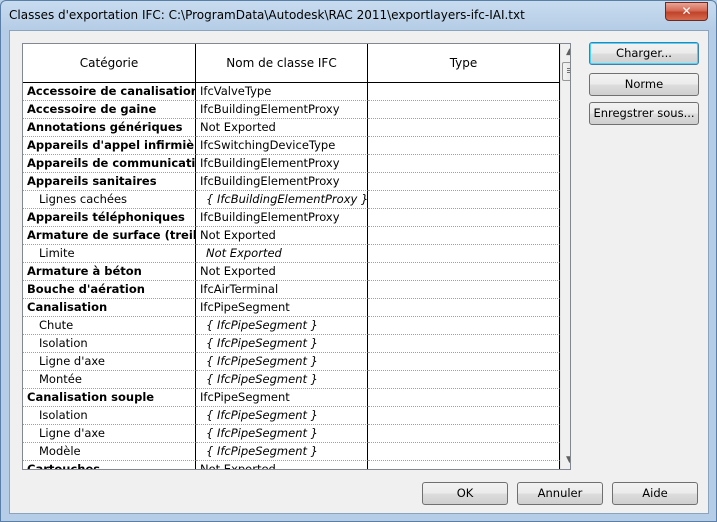 Image resolution: width=717 pixels, height=522 pixels. I want to click on cancel-button: Annuler, so click(560, 493).